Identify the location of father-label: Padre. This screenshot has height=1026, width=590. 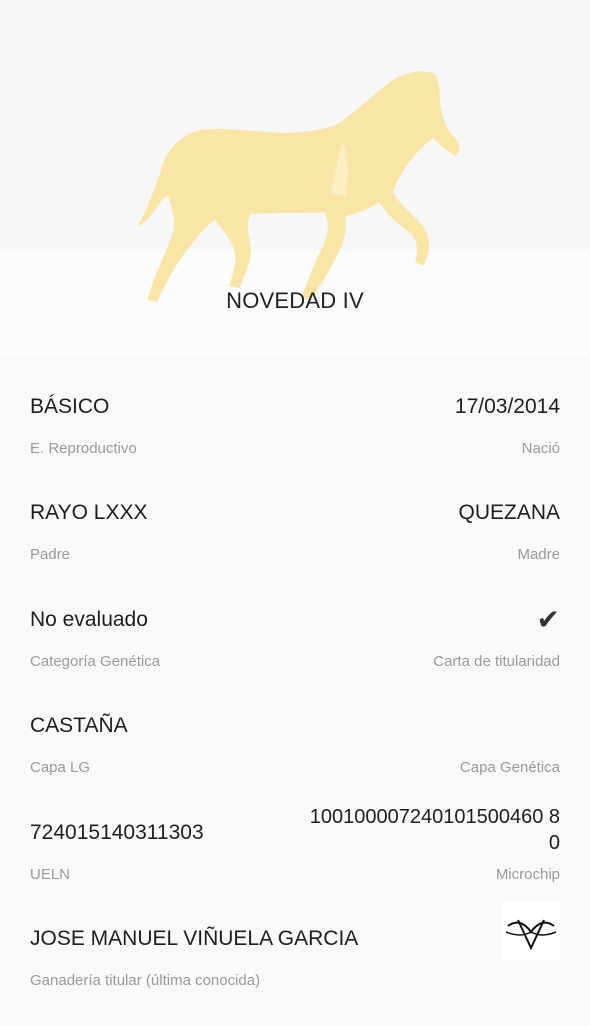
(50, 554).